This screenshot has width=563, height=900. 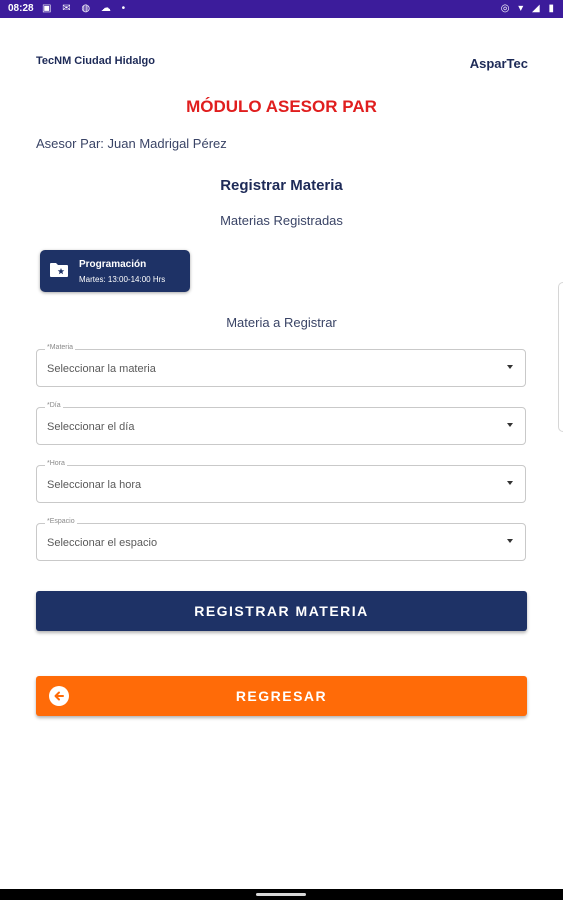 I want to click on to-register-heading: Materia a Registrar, so click(x=281, y=322).